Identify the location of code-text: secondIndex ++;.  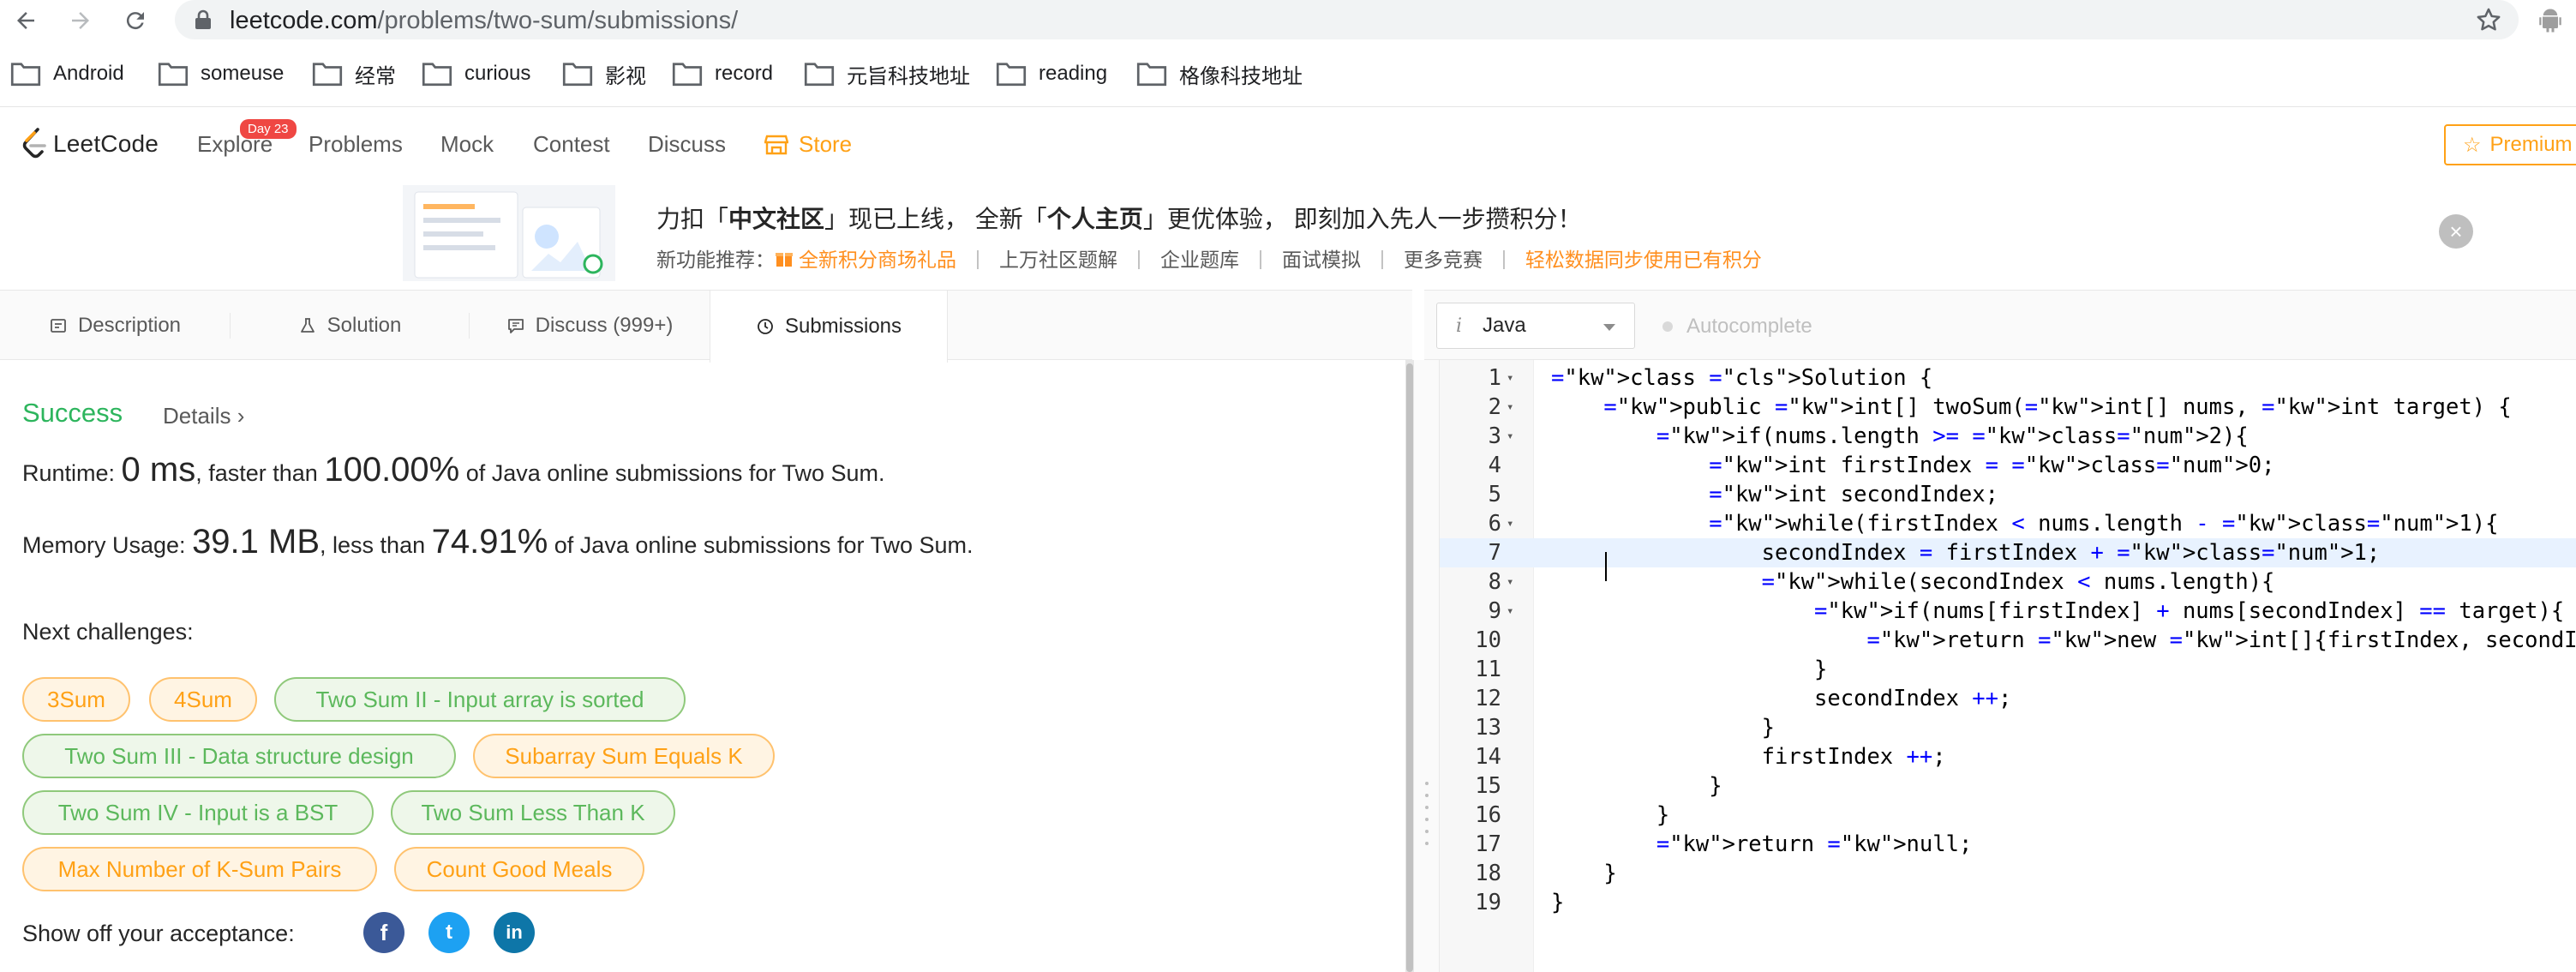
(1781, 698).